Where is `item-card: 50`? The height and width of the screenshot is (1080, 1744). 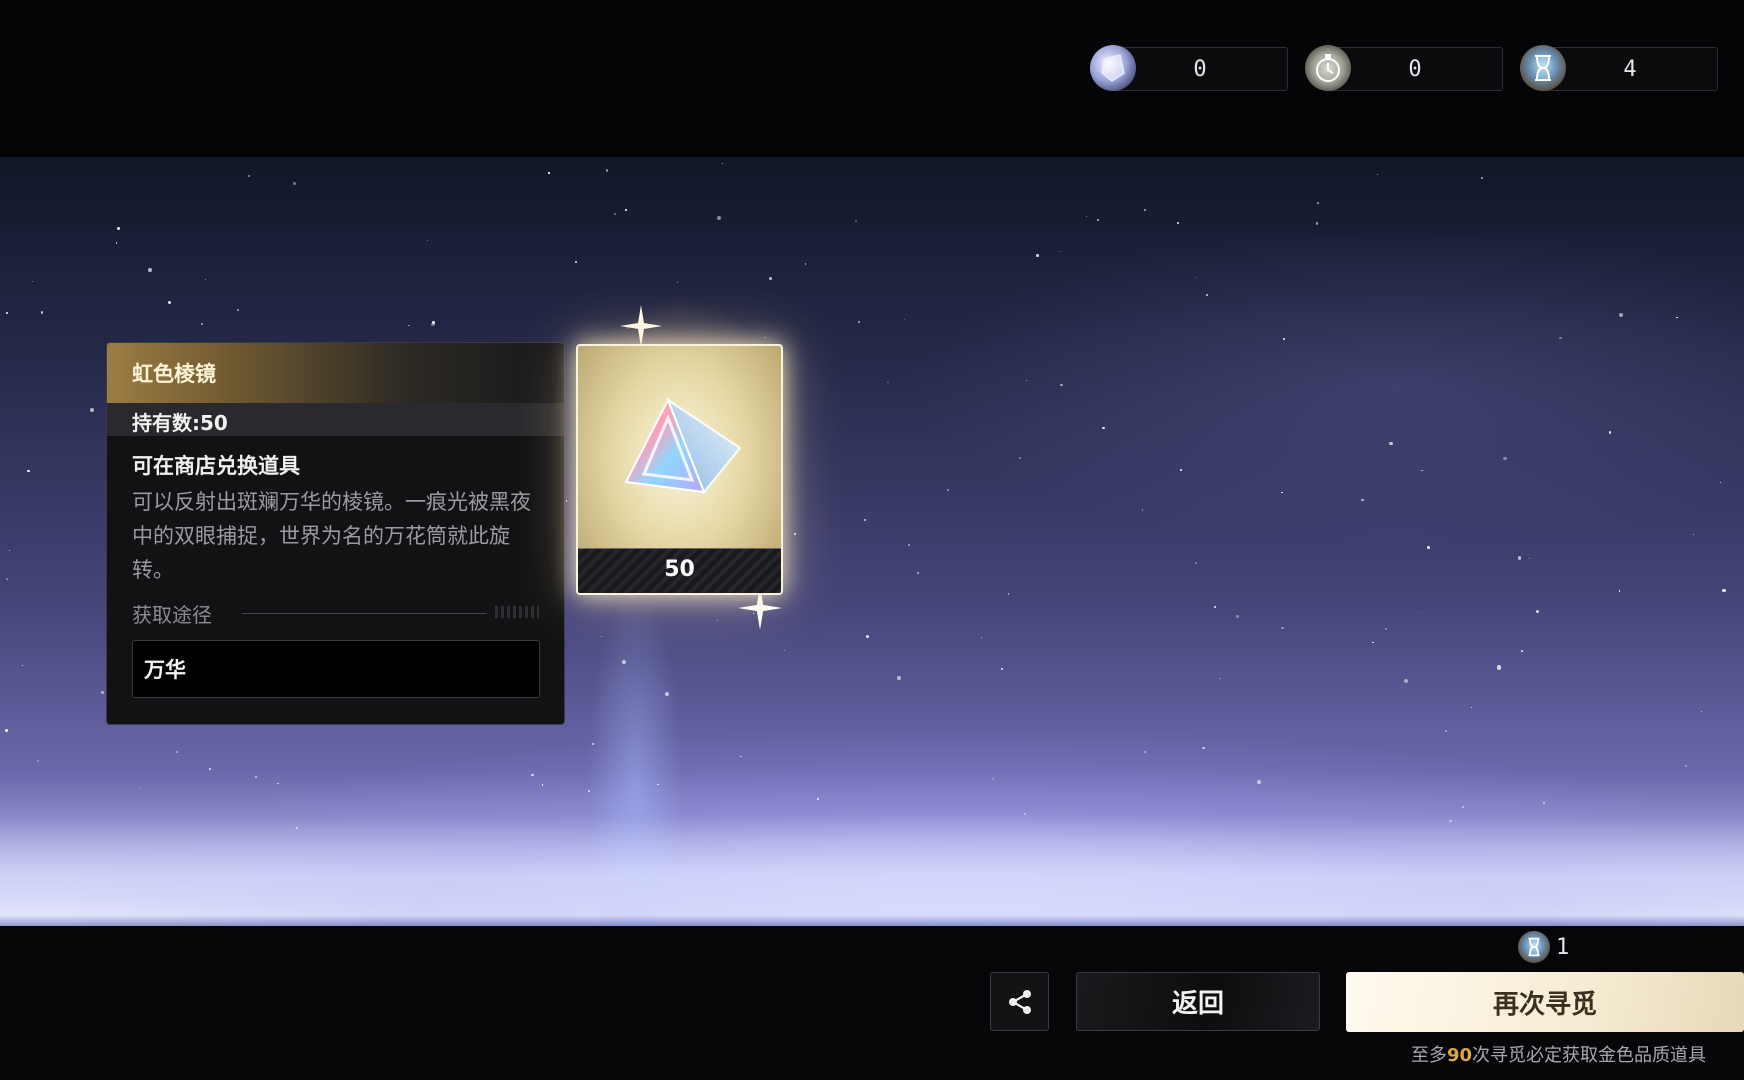 item-card: 50 is located at coordinates (679, 469).